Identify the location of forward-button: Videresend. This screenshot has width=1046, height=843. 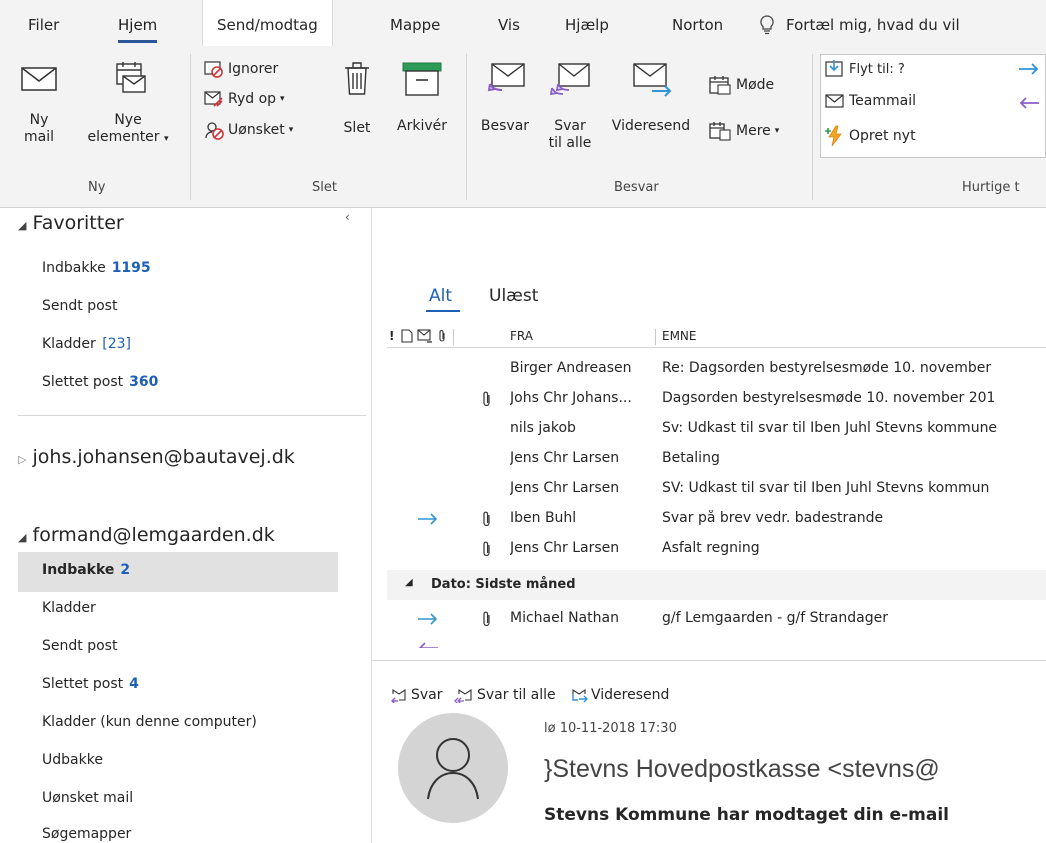
(651, 97).